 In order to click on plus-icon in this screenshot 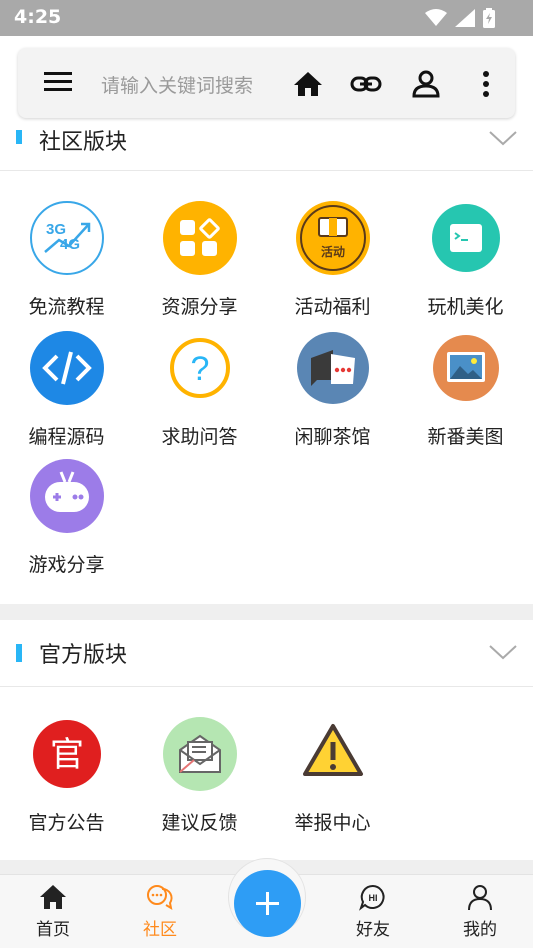, I will do `click(267, 903)`.